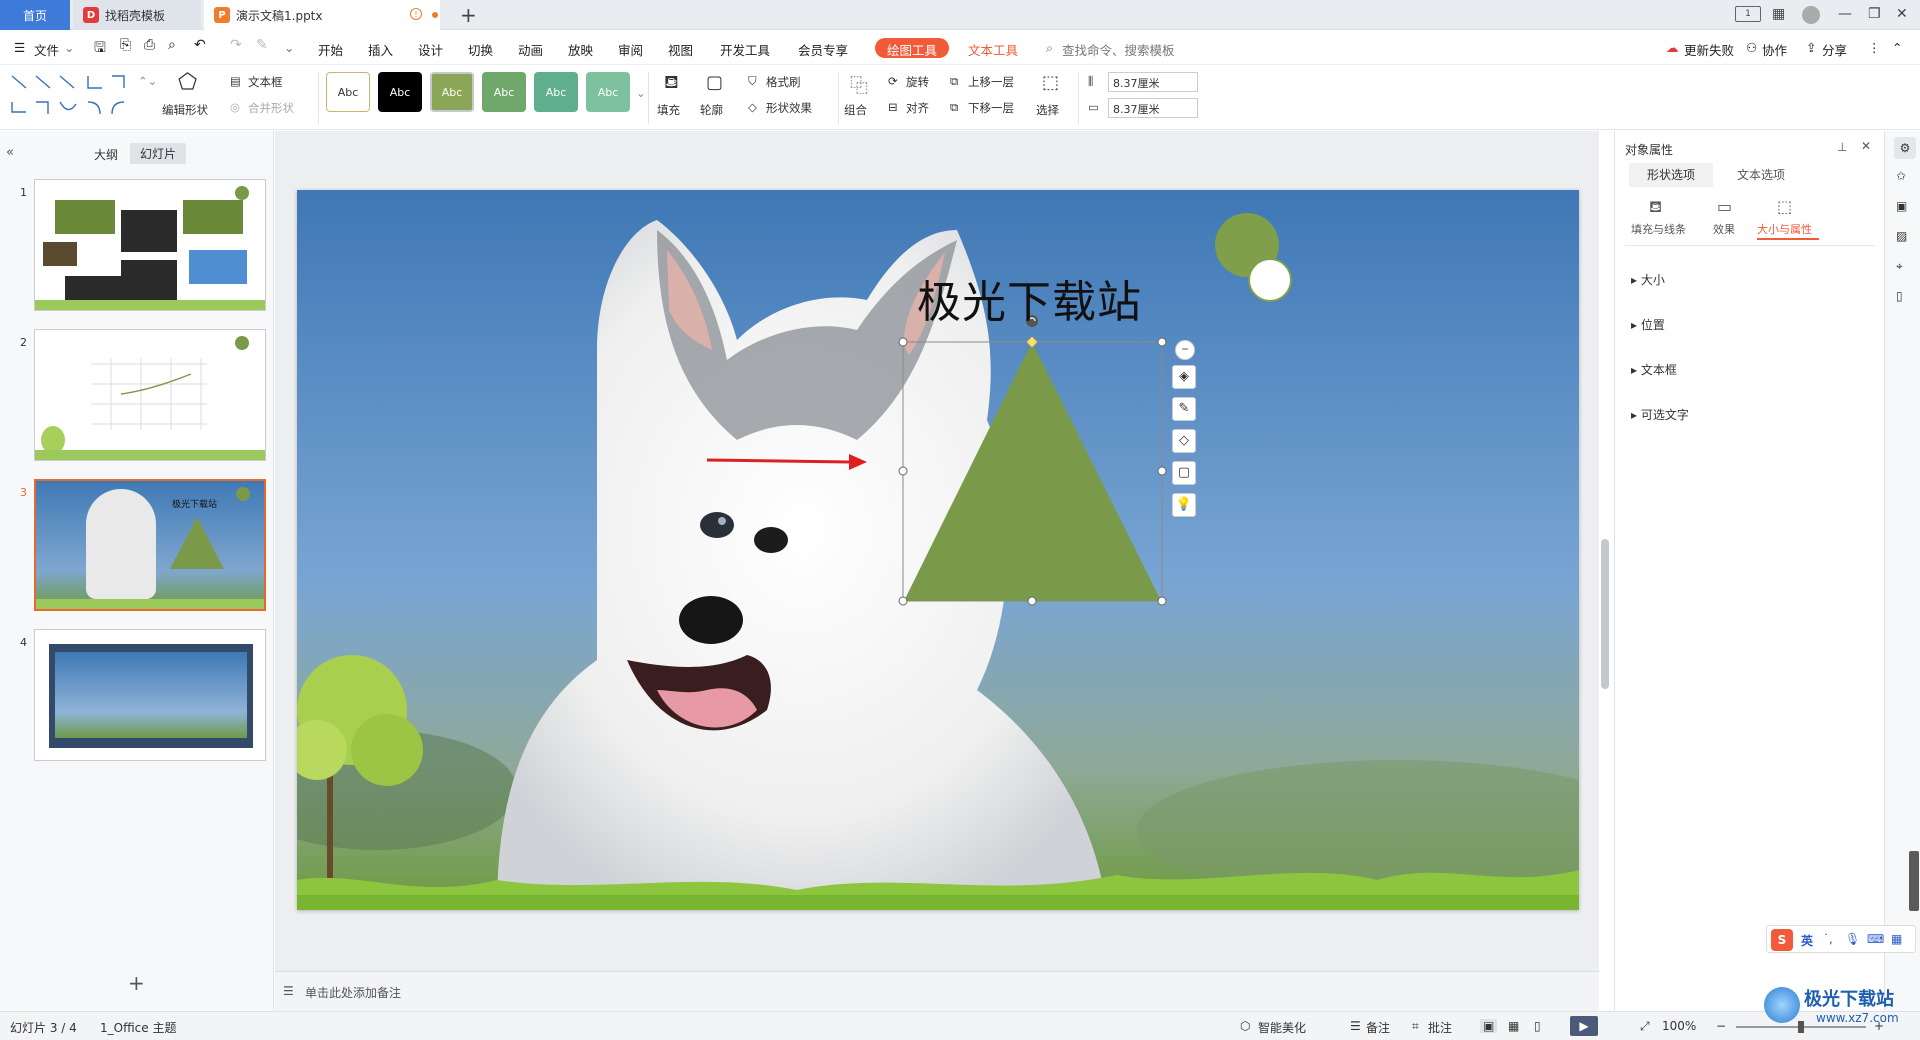  I want to click on section-textbox: ▸ 文本框, so click(1654, 369).